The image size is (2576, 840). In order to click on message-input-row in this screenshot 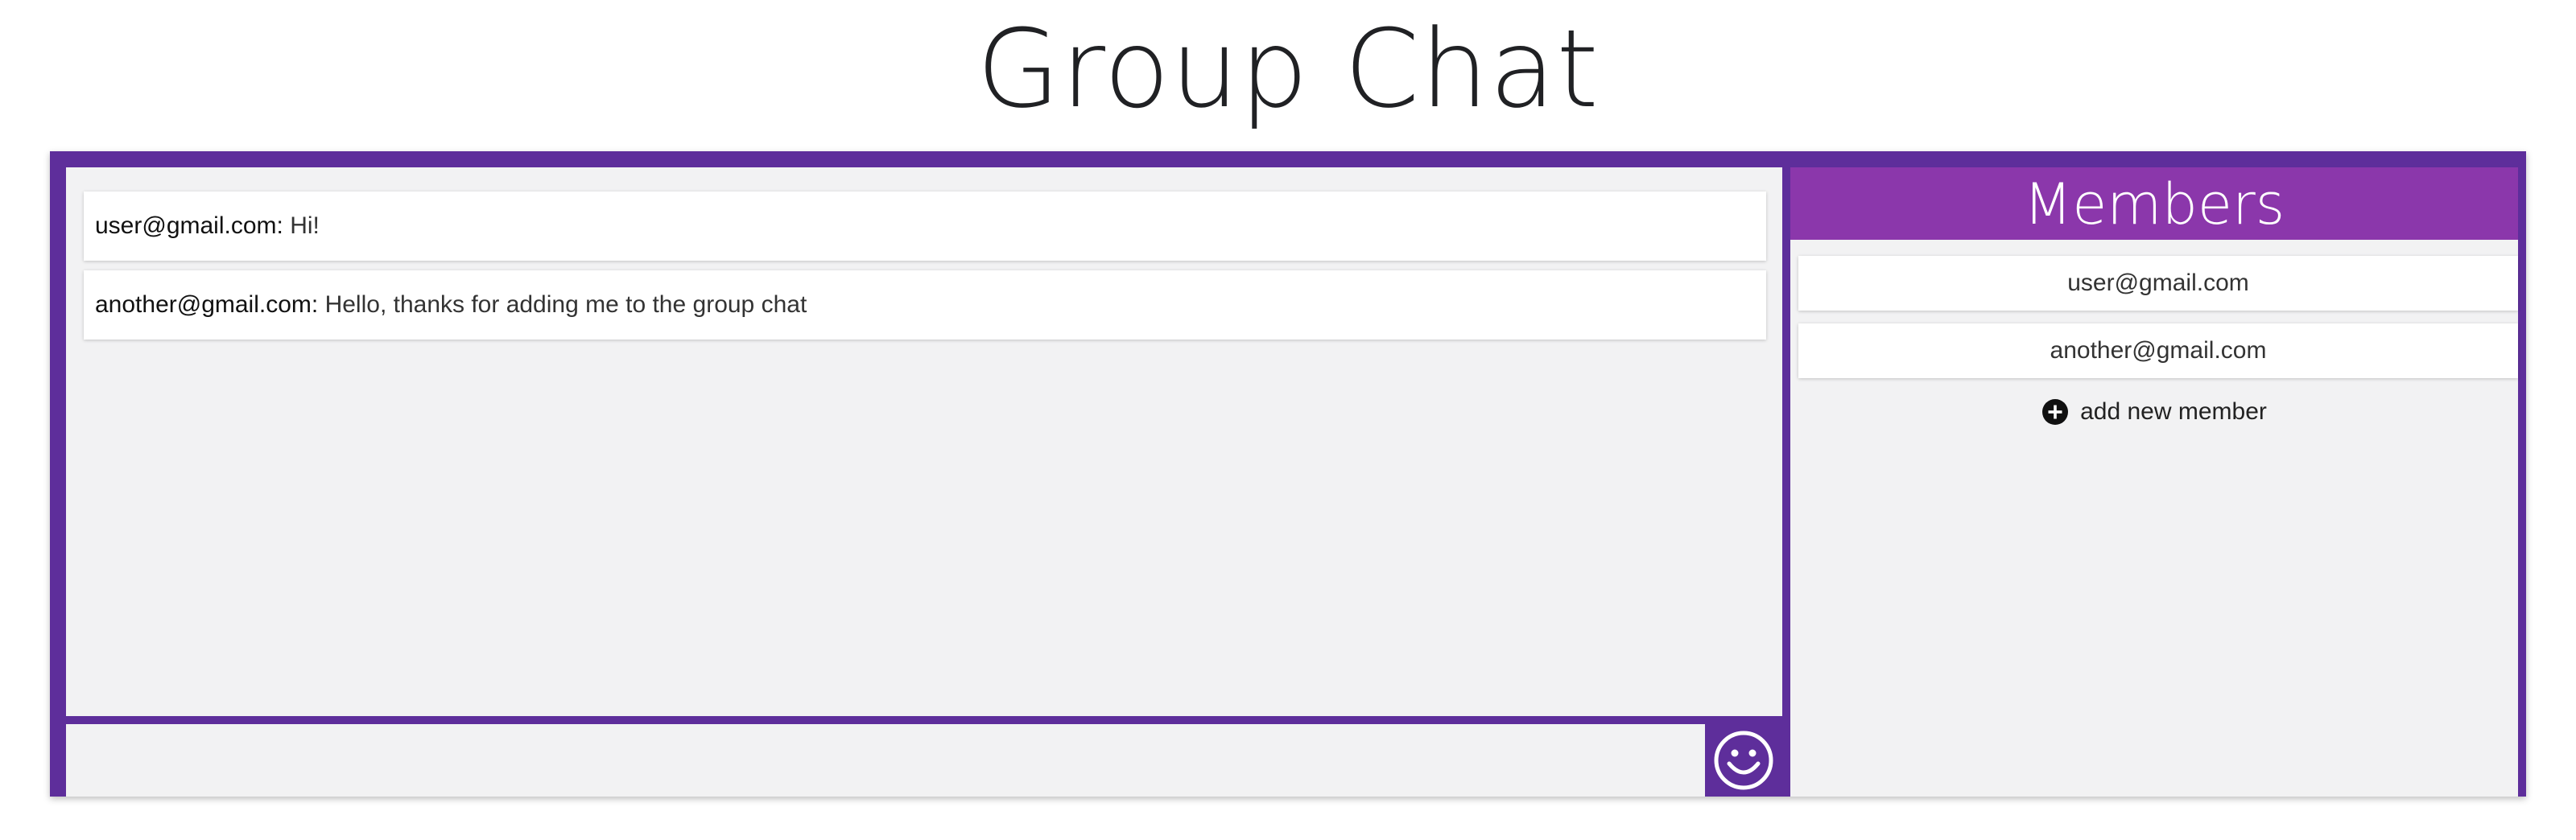, I will do `click(924, 760)`.